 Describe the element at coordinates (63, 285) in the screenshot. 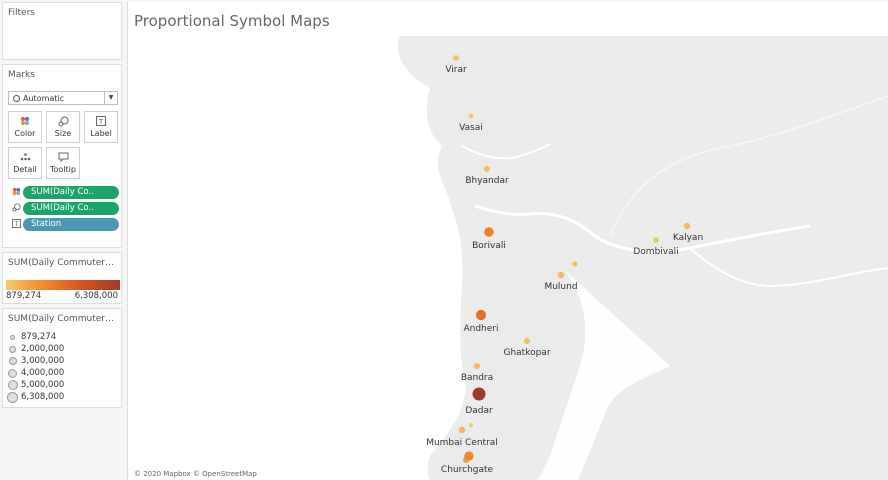

I see `color-gradient-bar` at that location.